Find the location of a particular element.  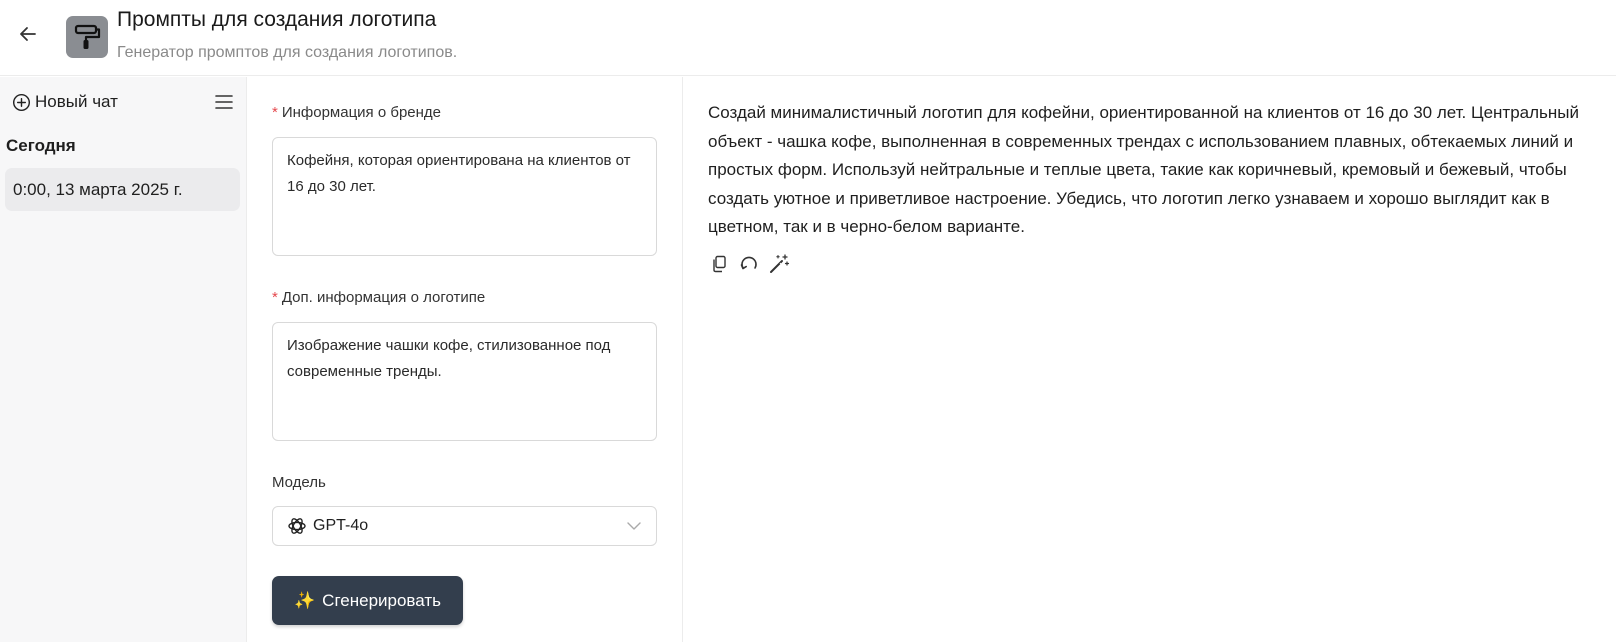

sparkles-icon: ✨ is located at coordinates (305, 600).